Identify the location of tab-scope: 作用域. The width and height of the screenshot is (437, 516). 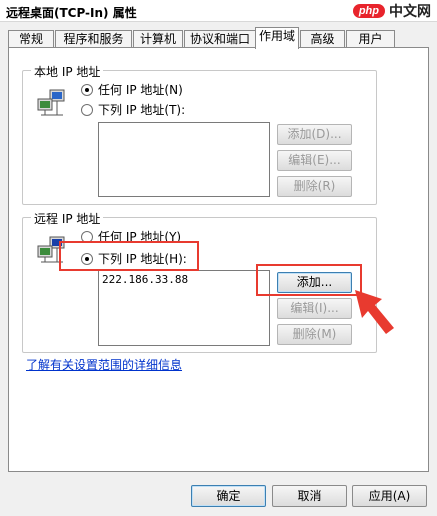
(277, 38).